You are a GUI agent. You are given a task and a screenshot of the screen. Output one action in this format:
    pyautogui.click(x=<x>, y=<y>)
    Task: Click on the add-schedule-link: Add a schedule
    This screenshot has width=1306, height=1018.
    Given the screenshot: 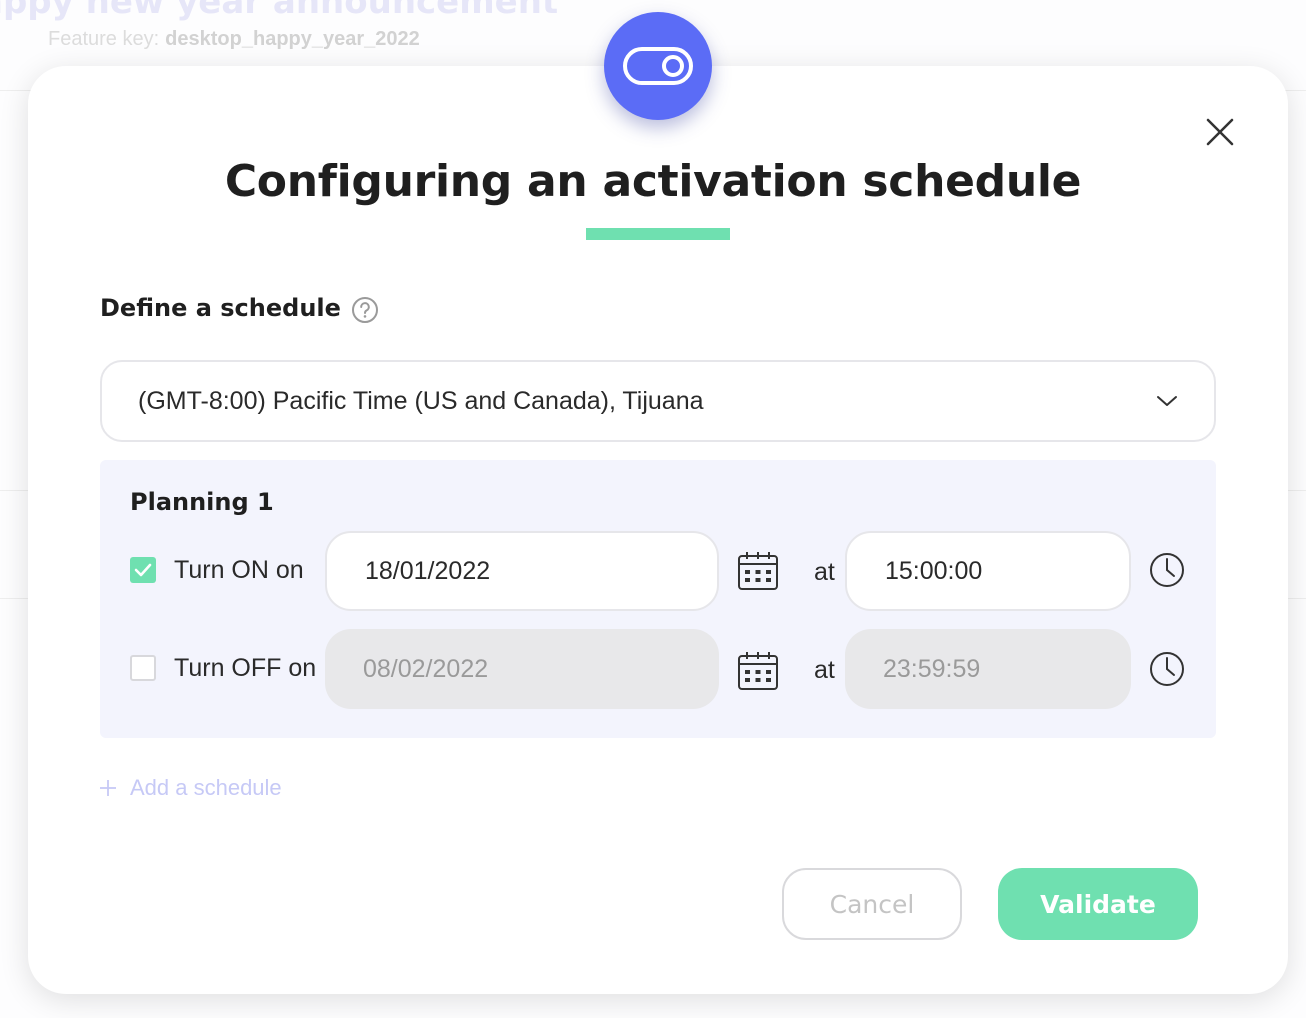 What is the action you would take?
    pyautogui.click(x=190, y=788)
    